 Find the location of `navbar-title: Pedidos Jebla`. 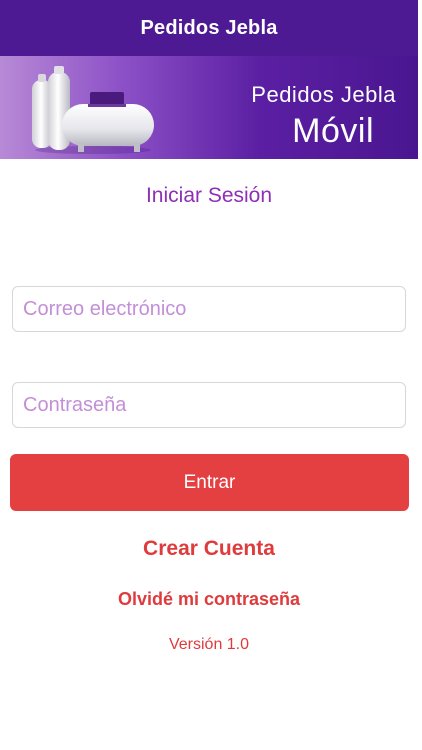

navbar-title: Pedidos Jebla is located at coordinates (209, 27).